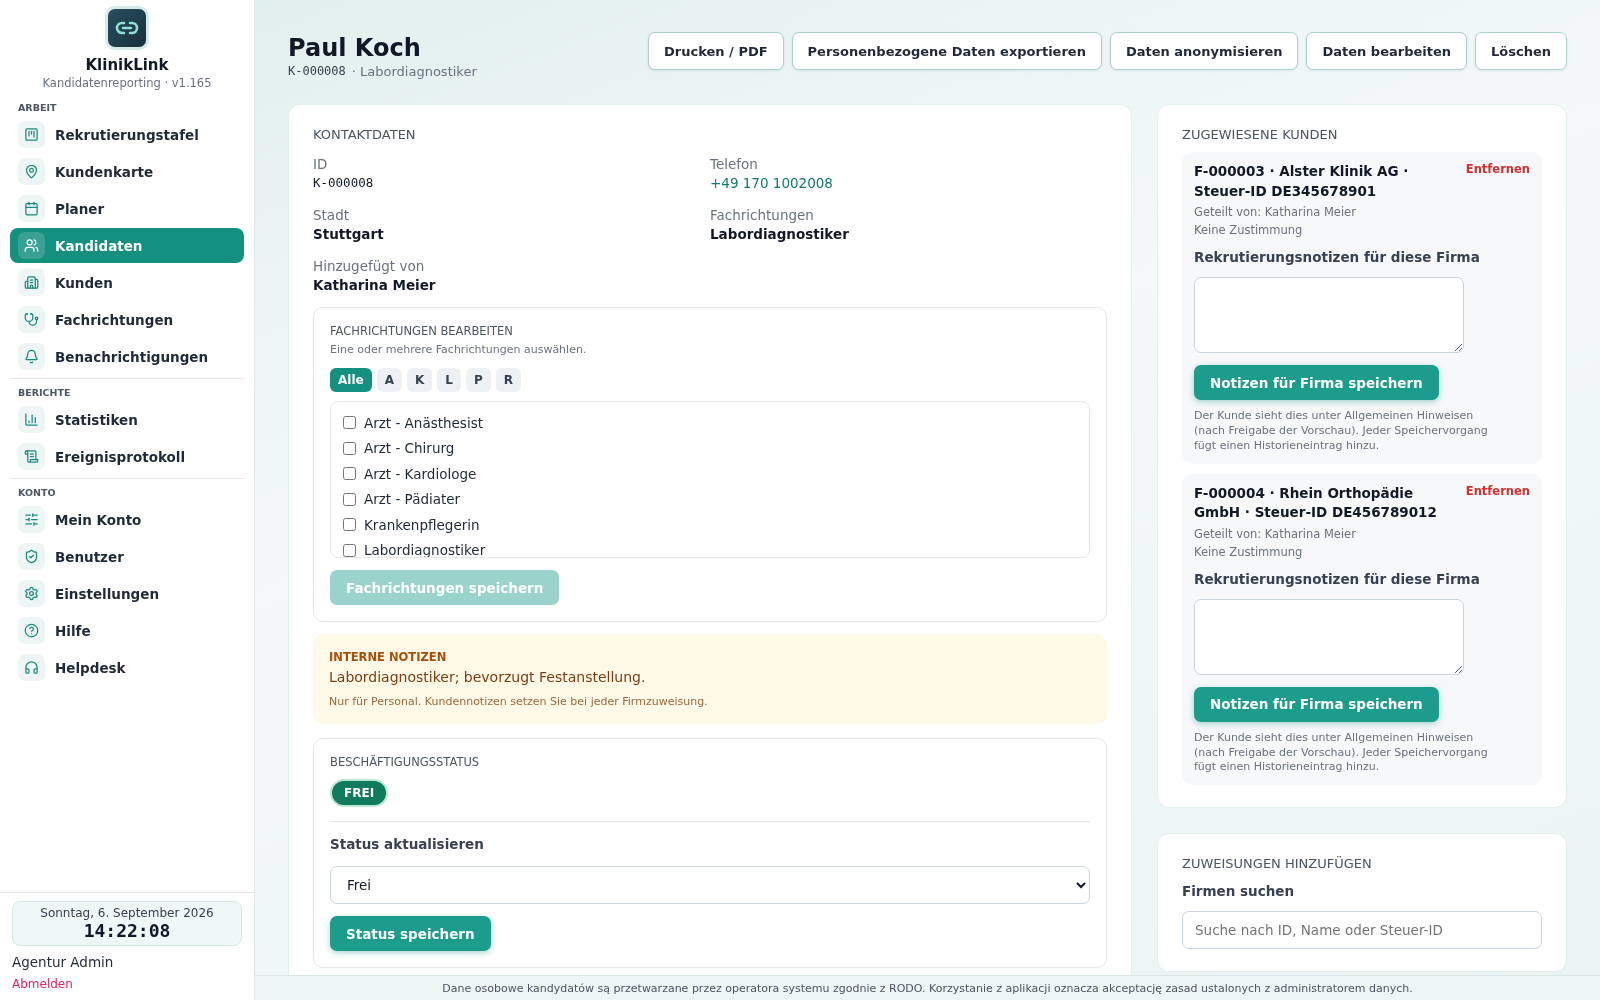  Describe the element at coordinates (31, 630) in the screenshot. I see `help-icon` at that location.